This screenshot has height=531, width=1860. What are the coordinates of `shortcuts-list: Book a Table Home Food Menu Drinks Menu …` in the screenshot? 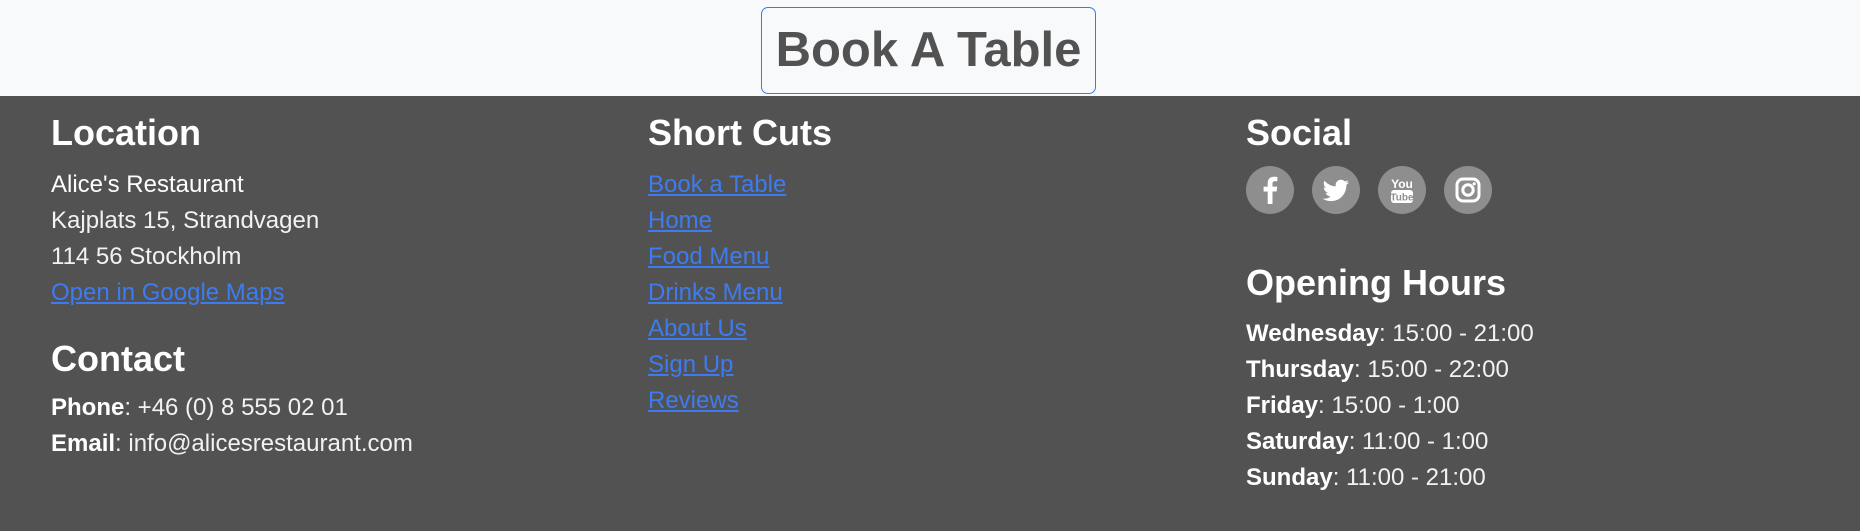 It's located at (717, 293).